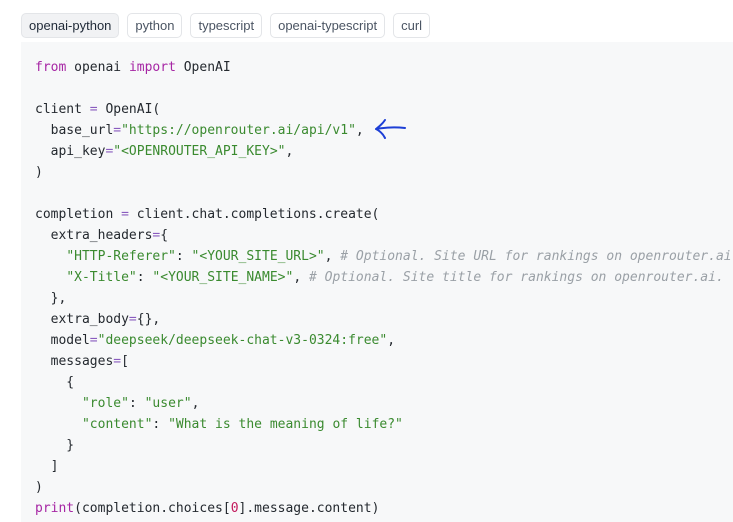  Describe the element at coordinates (70, 25) in the screenshot. I see `tab-openai-python: openai-python` at that location.